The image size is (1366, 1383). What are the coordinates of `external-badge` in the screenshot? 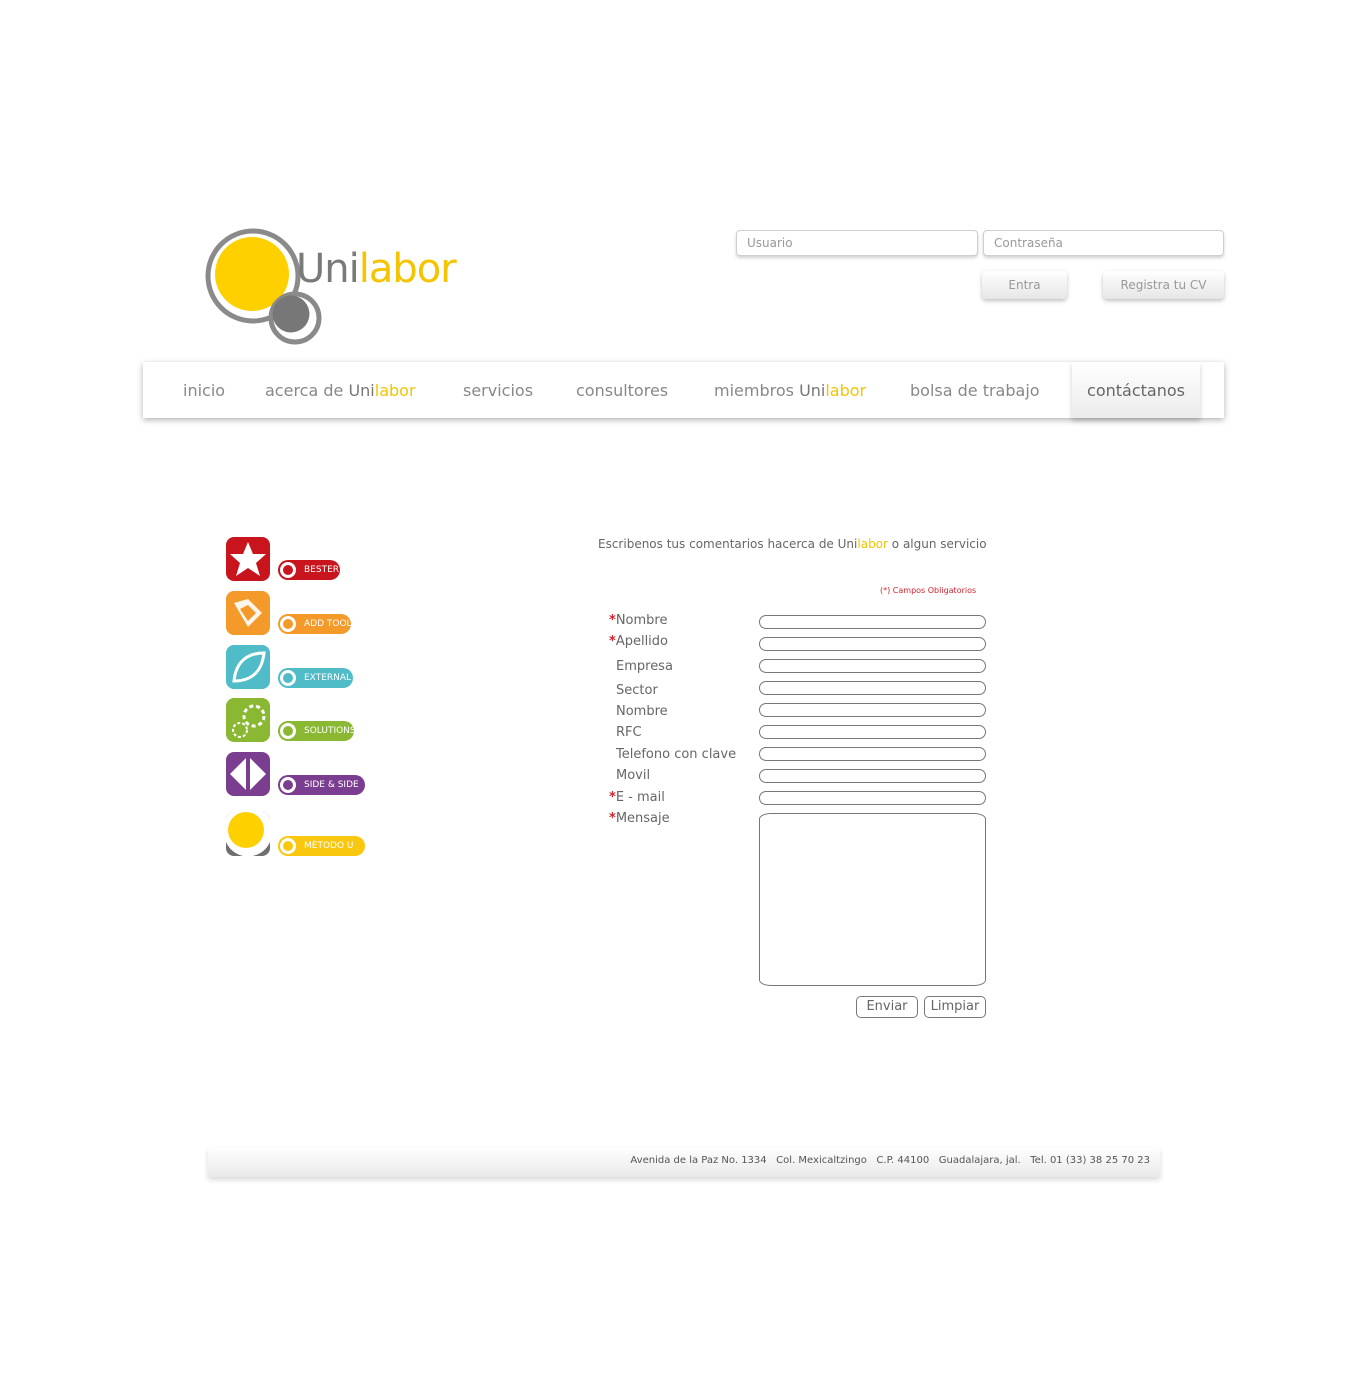 It's located at (248, 667).